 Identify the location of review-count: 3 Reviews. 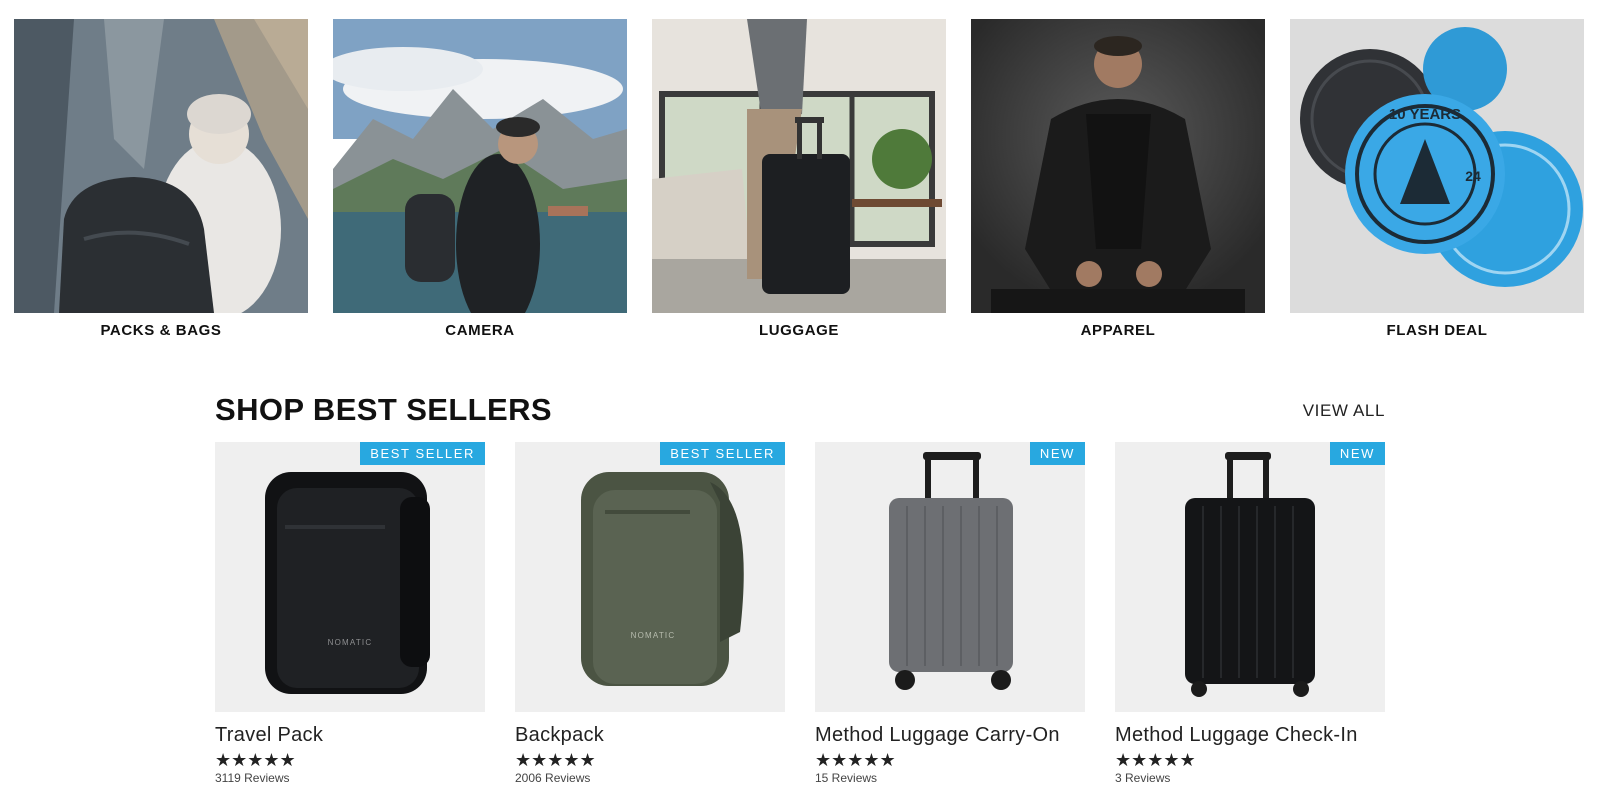
(1250, 778).